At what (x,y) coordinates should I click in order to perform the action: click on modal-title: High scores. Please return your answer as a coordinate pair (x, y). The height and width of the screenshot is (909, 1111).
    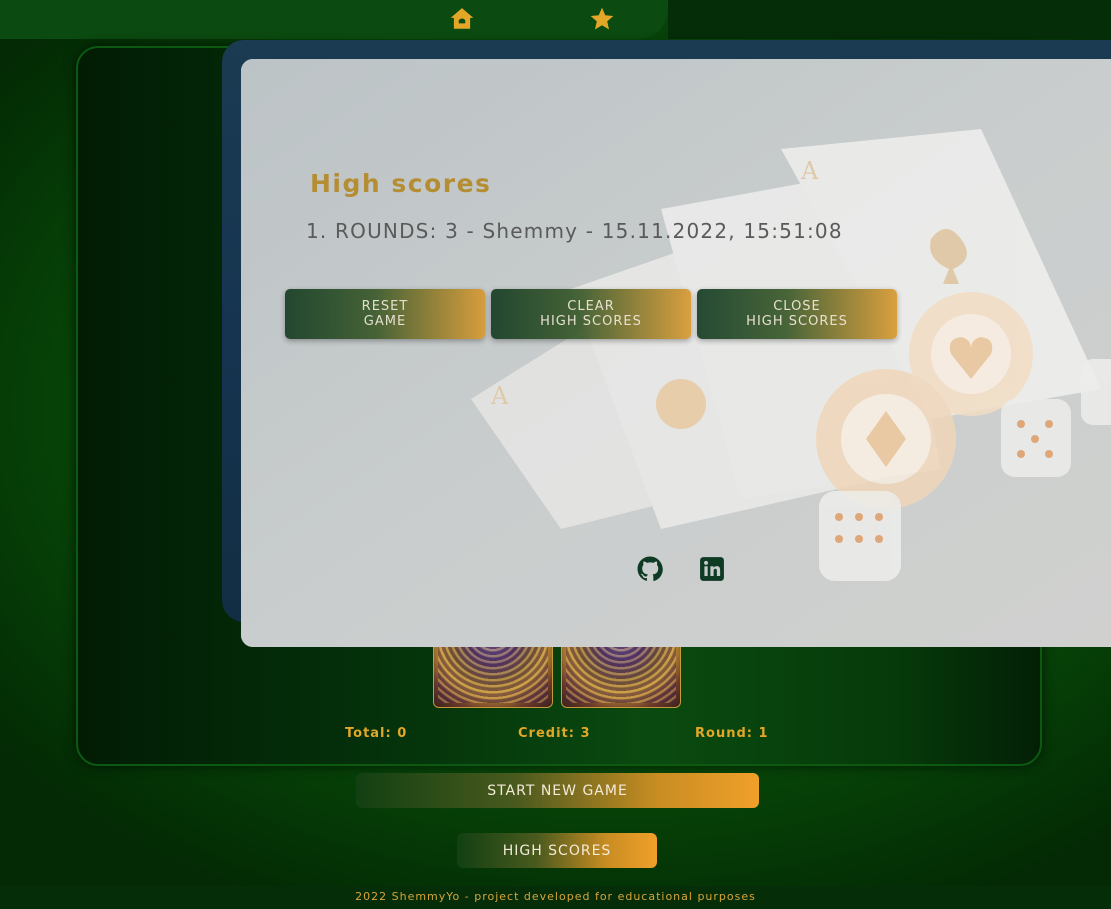
    Looking at the image, I should click on (401, 183).